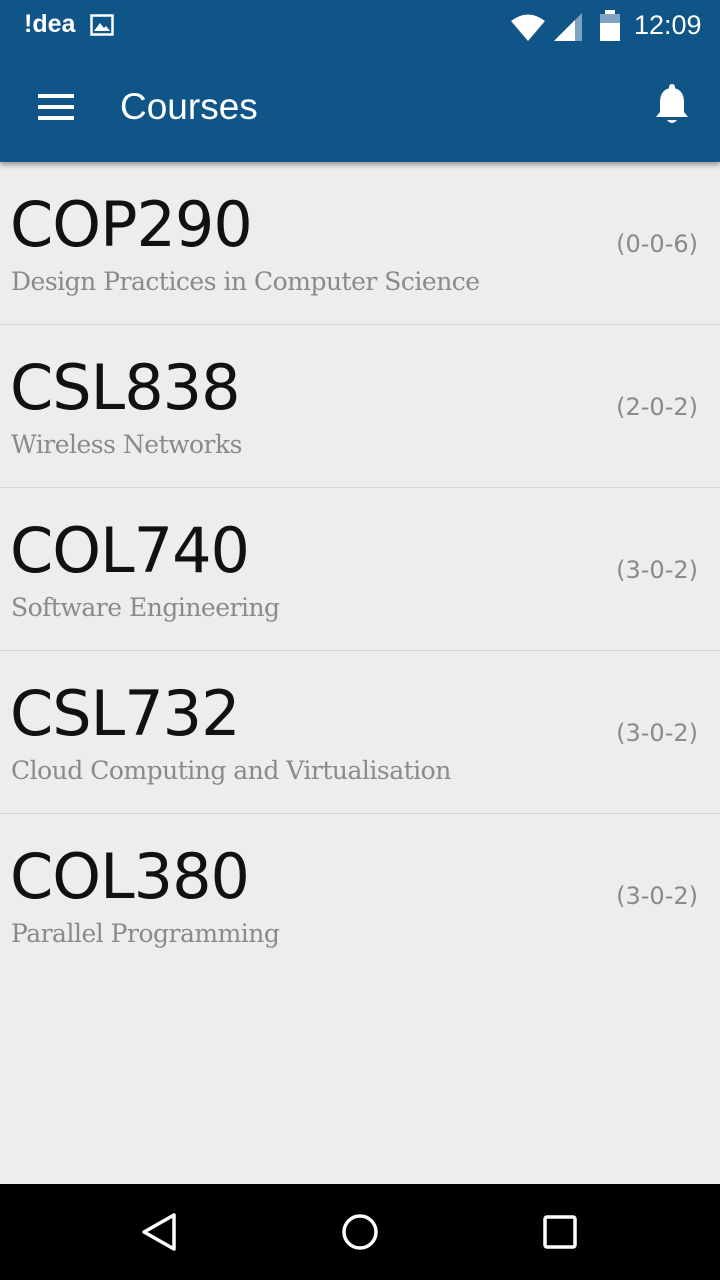 Image resolution: width=720 pixels, height=1280 pixels. I want to click on page-title: Courses, so click(189, 106).